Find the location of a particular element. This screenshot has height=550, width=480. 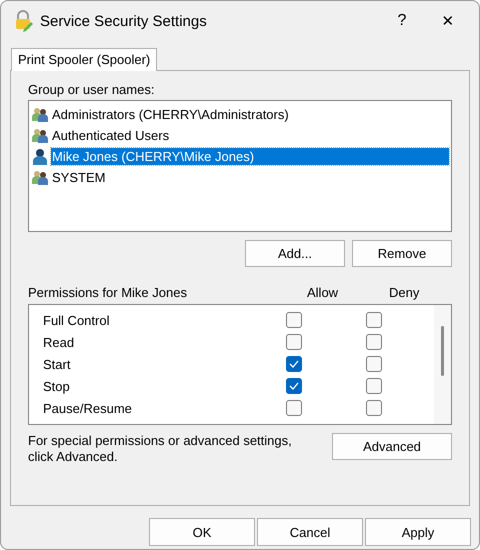

list-item: Mike Jones (CHERRY\Mike Jones) is located at coordinates (250, 156).